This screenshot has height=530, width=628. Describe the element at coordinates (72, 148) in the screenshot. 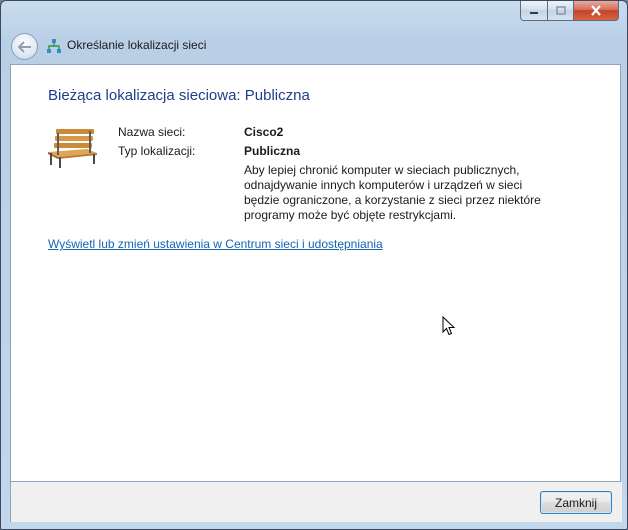

I see `park-bench-icon` at that location.